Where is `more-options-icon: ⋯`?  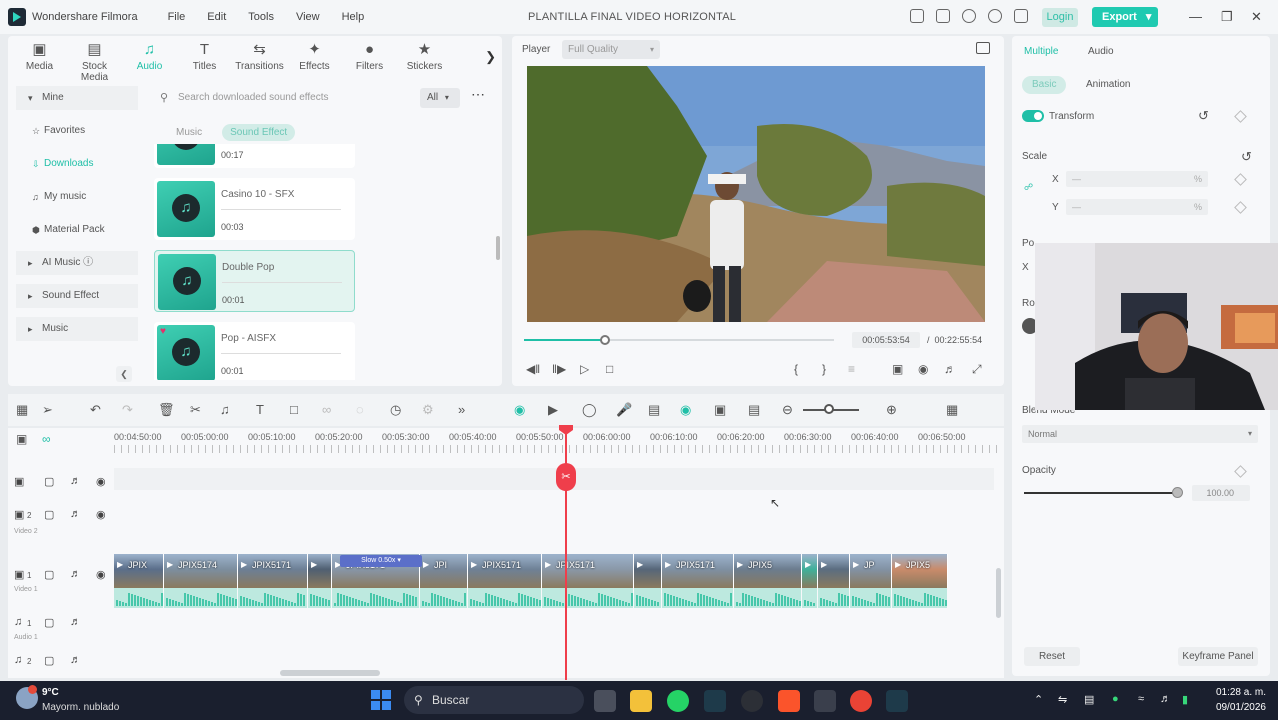
more-options-icon: ⋯ is located at coordinates (478, 94).